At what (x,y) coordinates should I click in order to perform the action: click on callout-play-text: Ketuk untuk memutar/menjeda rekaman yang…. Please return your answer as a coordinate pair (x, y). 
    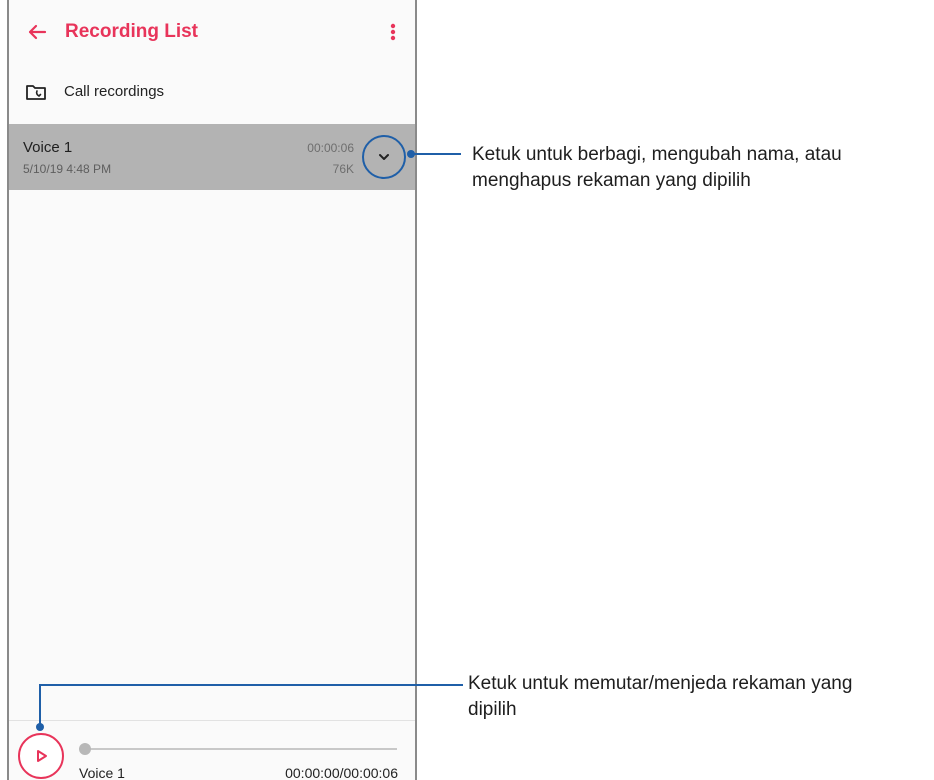
    Looking at the image, I should click on (660, 697).